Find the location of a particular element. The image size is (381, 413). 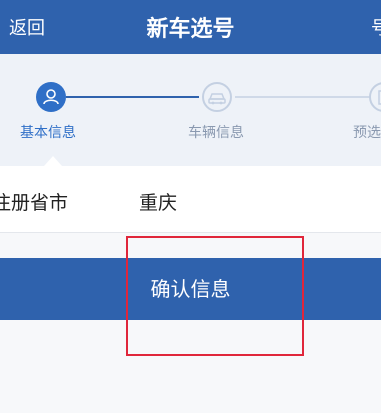

car-icon is located at coordinates (217, 99).